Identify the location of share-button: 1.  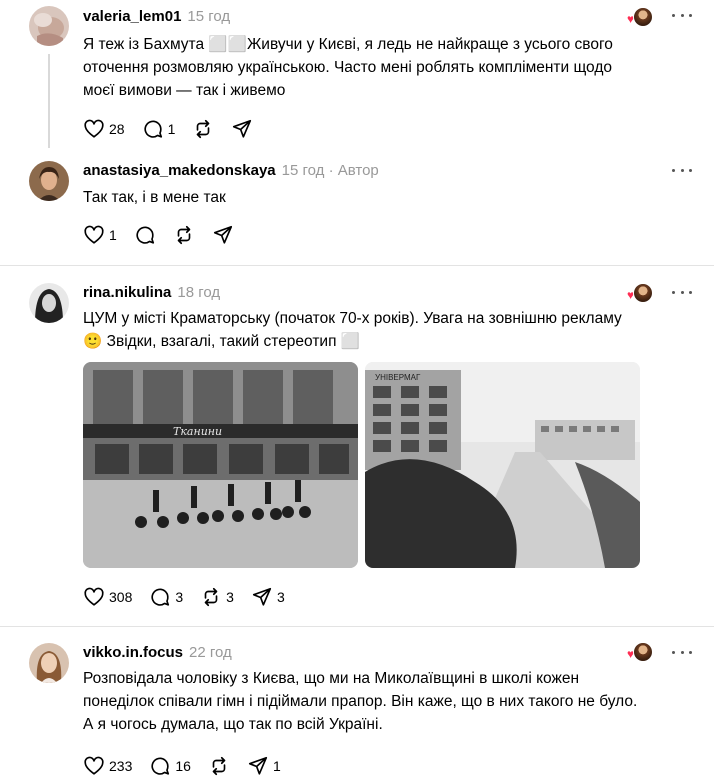
(264, 766).